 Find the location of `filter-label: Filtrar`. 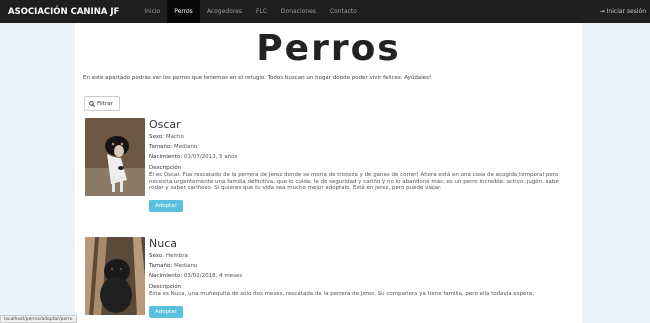

filter-label: Filtrar is located at coordinates (105, 103).